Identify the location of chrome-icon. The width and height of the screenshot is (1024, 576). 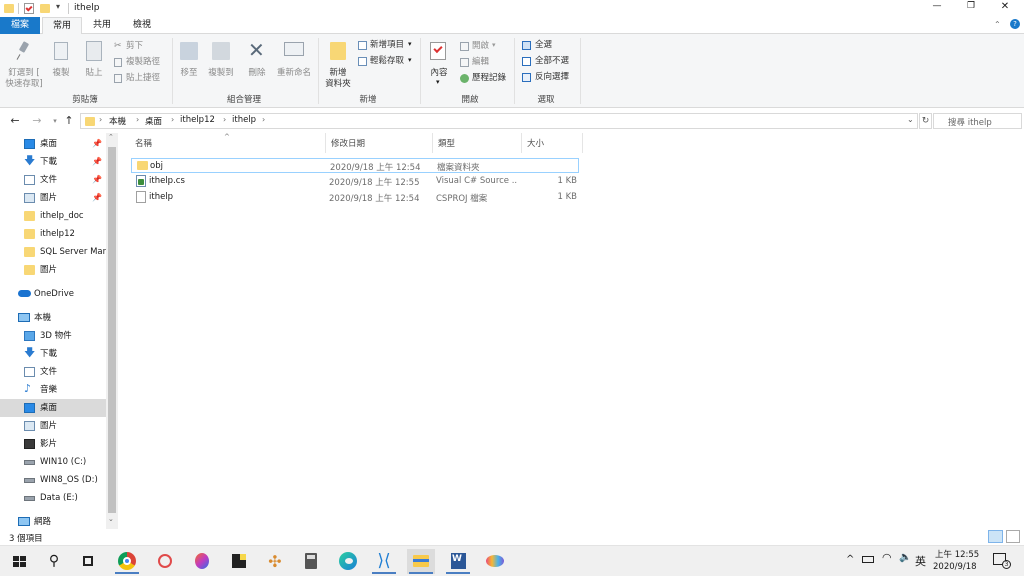
(127, 561).